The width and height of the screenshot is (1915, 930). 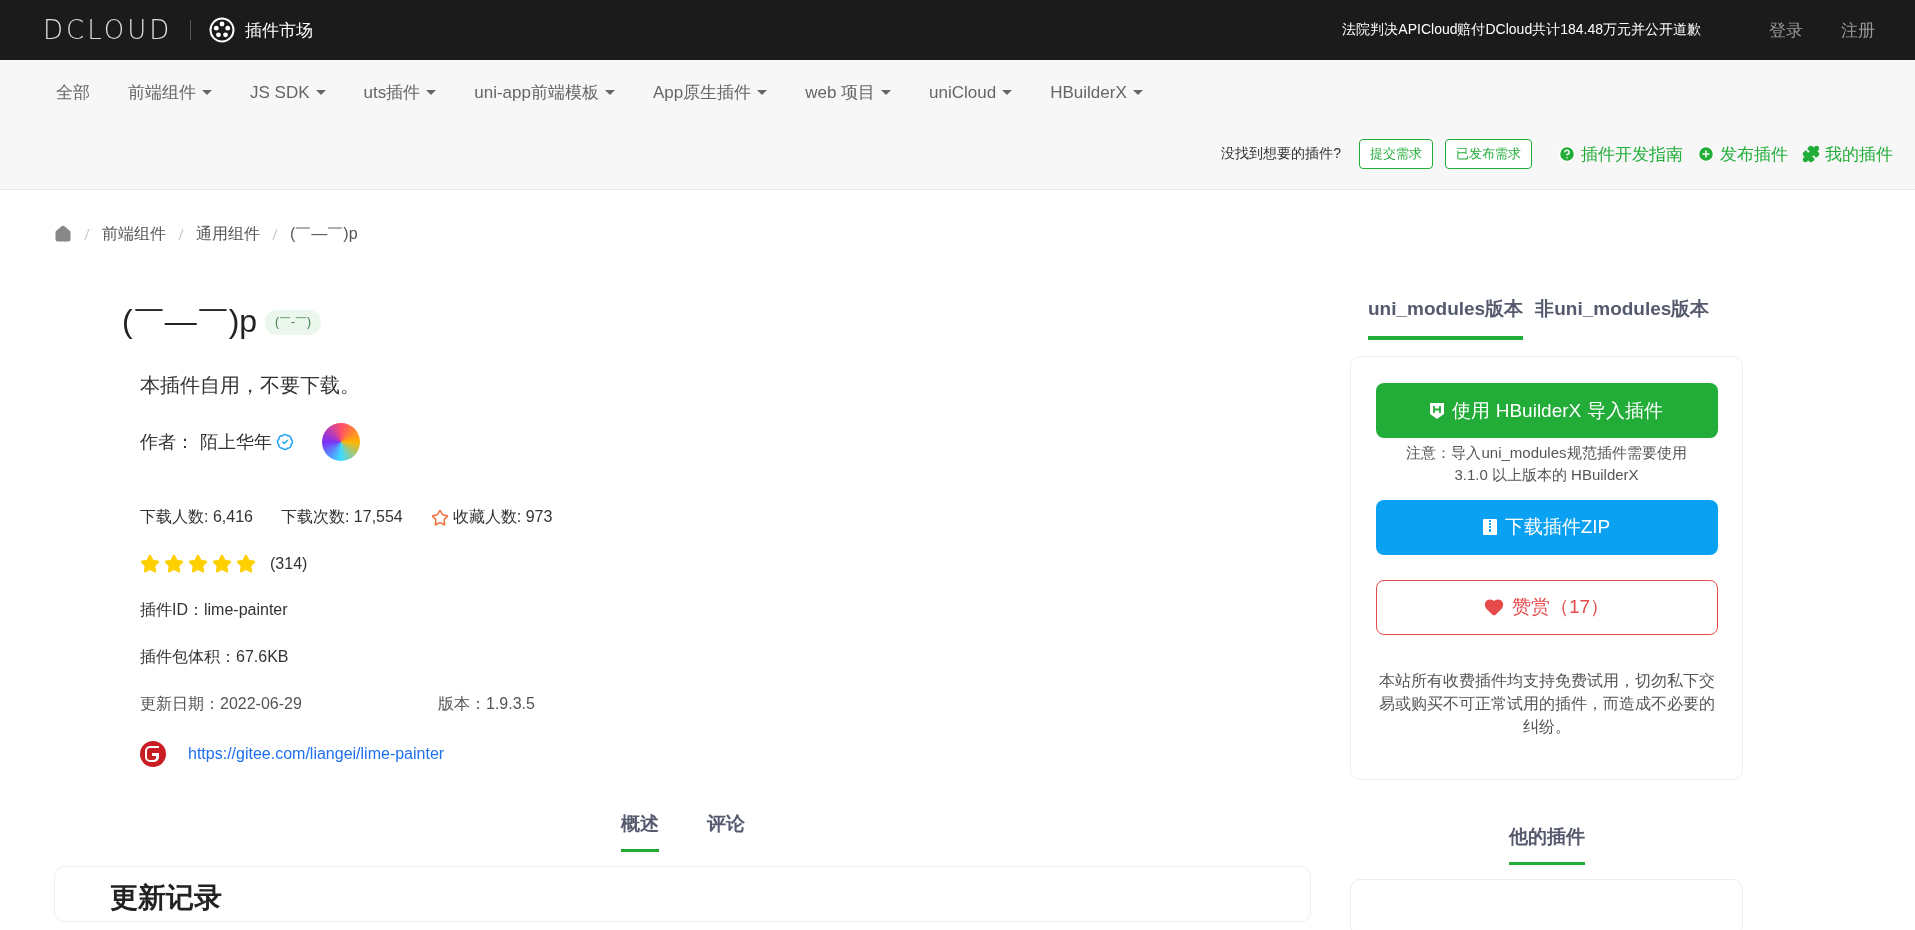 What do you see at coordinates (1546, 464) in the screenshot?
I see `import-note: 注意：导入uni_modules规范插件需要使用3.1.0 以上版本的 HBuilderX` at bounding box center [1546, 464].